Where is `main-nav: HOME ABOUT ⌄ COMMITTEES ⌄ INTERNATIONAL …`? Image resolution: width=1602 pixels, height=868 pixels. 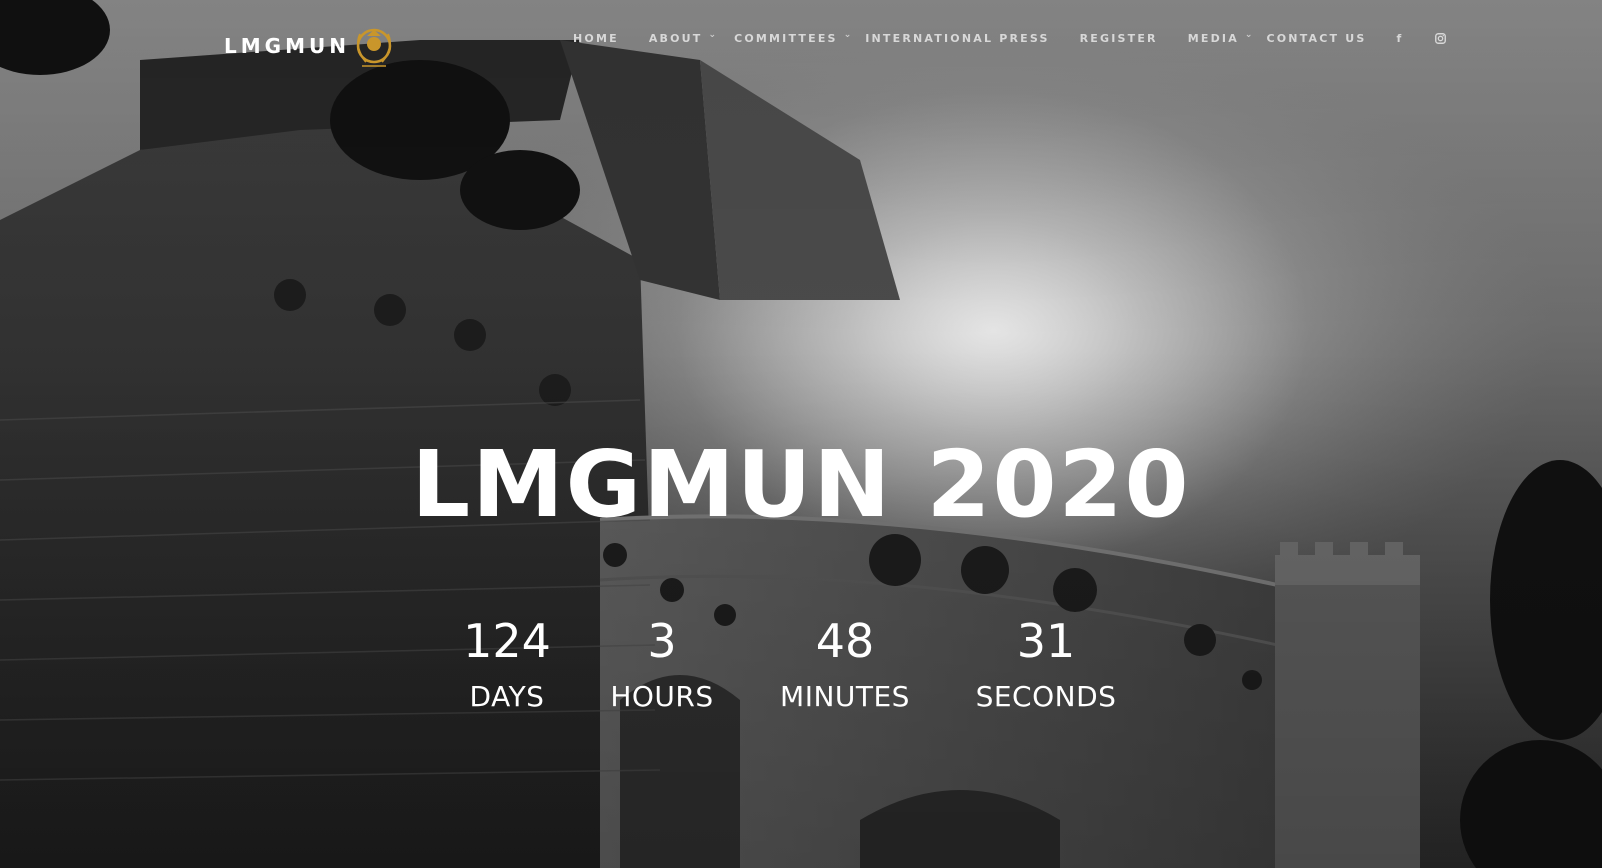
main-nav: HOME ABOUT ⌄ COMMITTEES ⌄ INTERNATIONAL … is located at coordinates (1010, 38).